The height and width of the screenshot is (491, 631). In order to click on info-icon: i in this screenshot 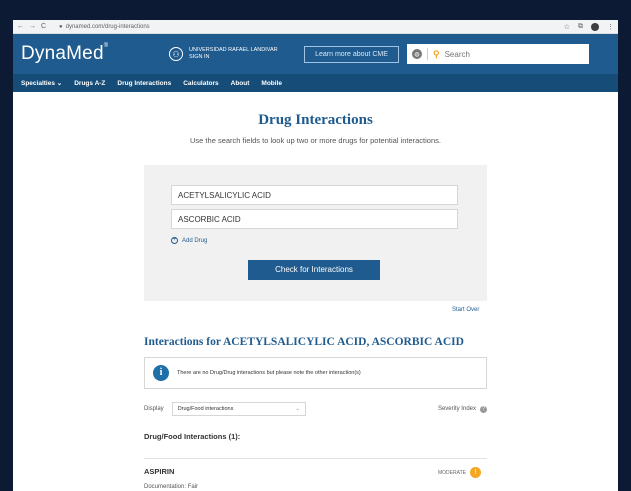, I will do `click(161, 373)`.